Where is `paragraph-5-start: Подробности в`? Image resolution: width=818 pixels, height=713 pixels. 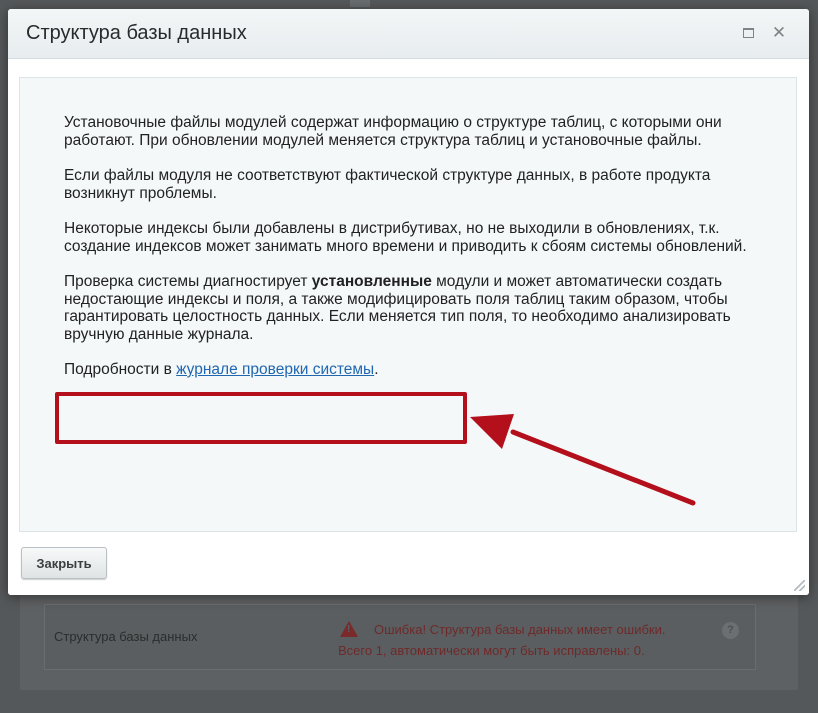
paragraph-5-start: Подробности в is located at coordinates (120, 369).